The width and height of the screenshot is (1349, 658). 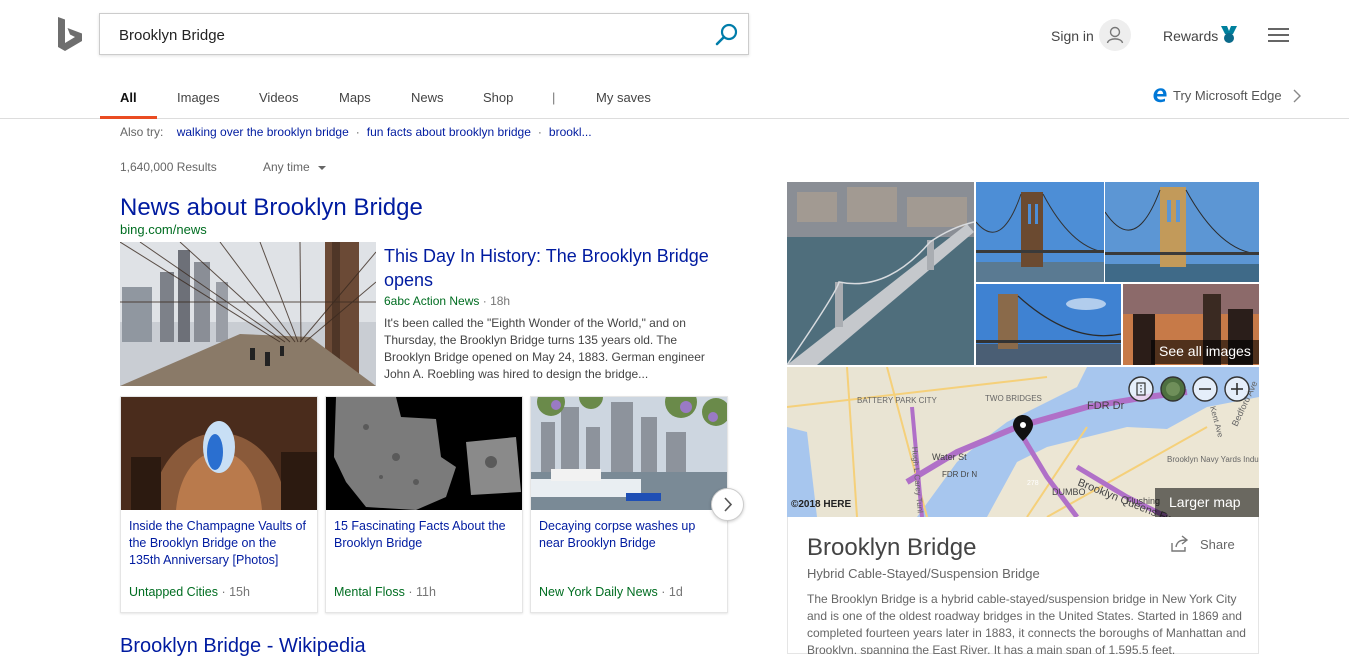 What do you see at coordinates (422, 592) in the screenshot?
I see `news-age: · 11h` at bounding box center [422, 592].